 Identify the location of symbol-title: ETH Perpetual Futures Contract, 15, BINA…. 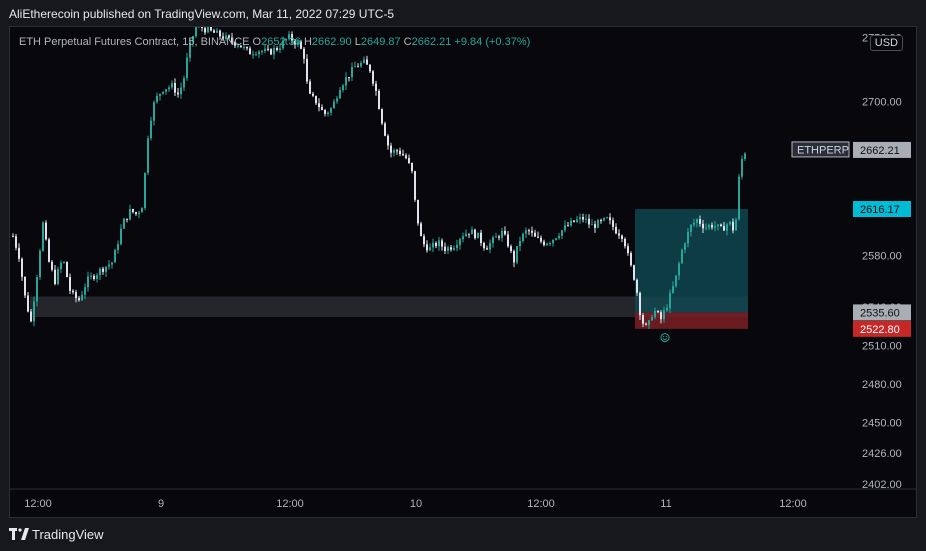
(134, 42).